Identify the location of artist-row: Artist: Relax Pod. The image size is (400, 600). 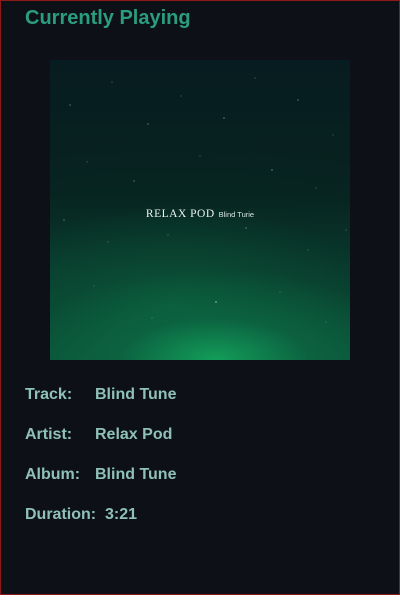
(98, 435).